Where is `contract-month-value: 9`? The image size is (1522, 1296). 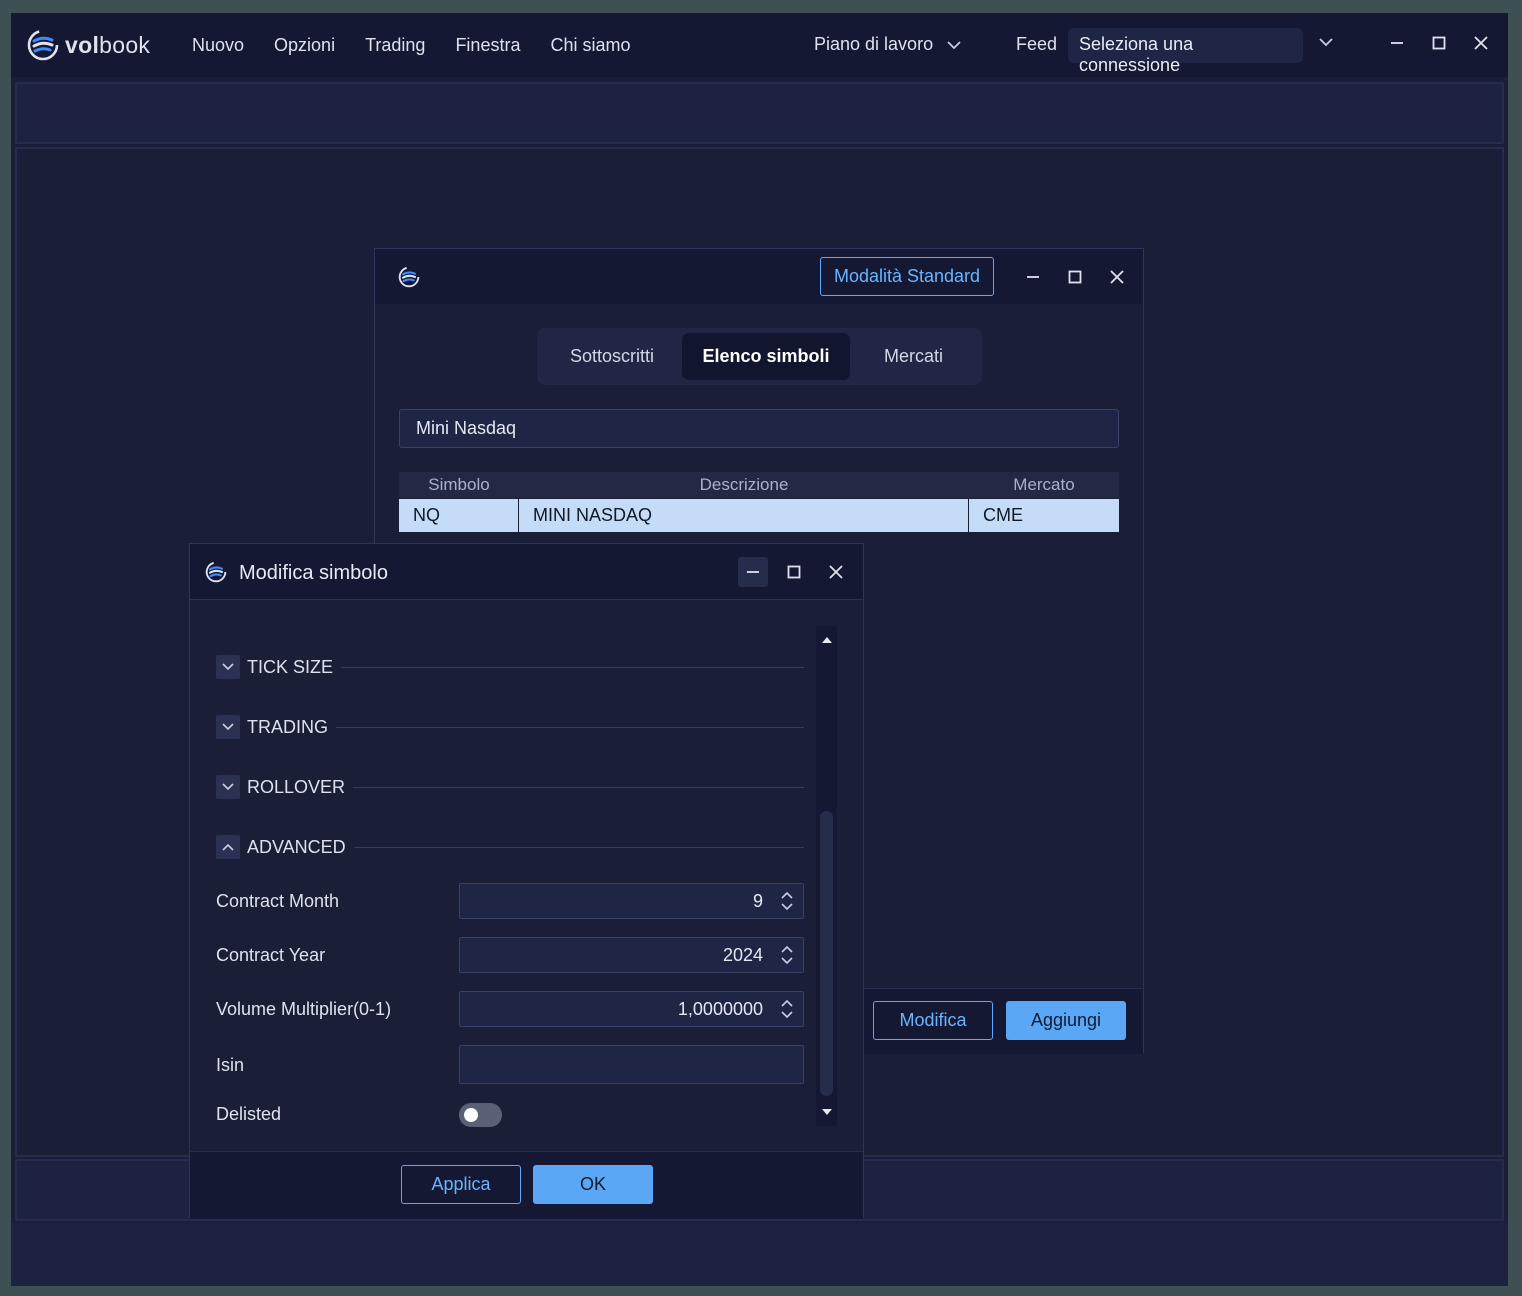
contract-month-value: 9 is located at coordinates (757, 901).